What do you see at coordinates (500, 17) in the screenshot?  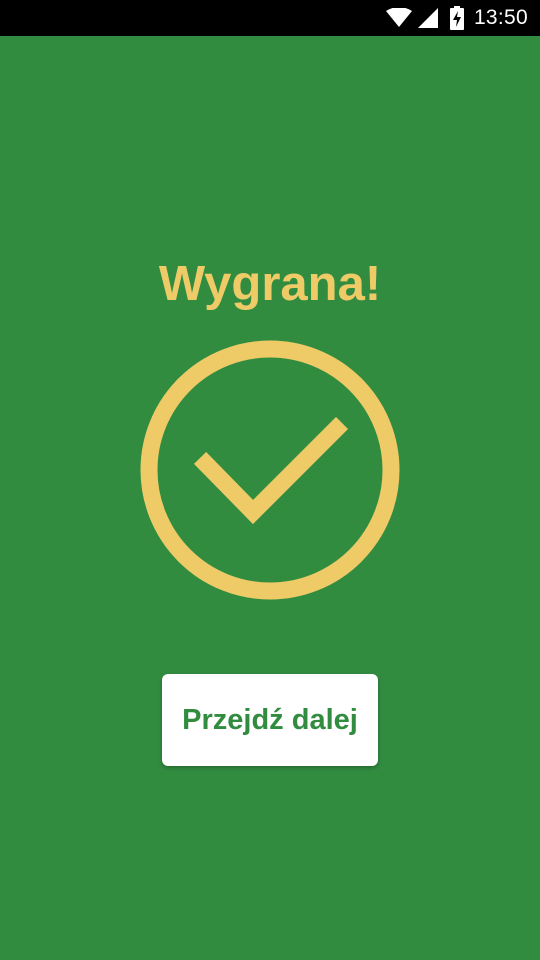 I see `status-clock: 13:50` at bounding box center [500, 17].